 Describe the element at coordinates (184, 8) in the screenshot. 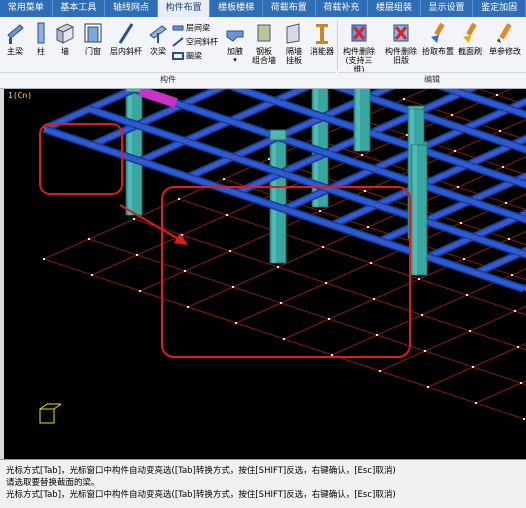

I see `tab-3: 构件布置` at that location.